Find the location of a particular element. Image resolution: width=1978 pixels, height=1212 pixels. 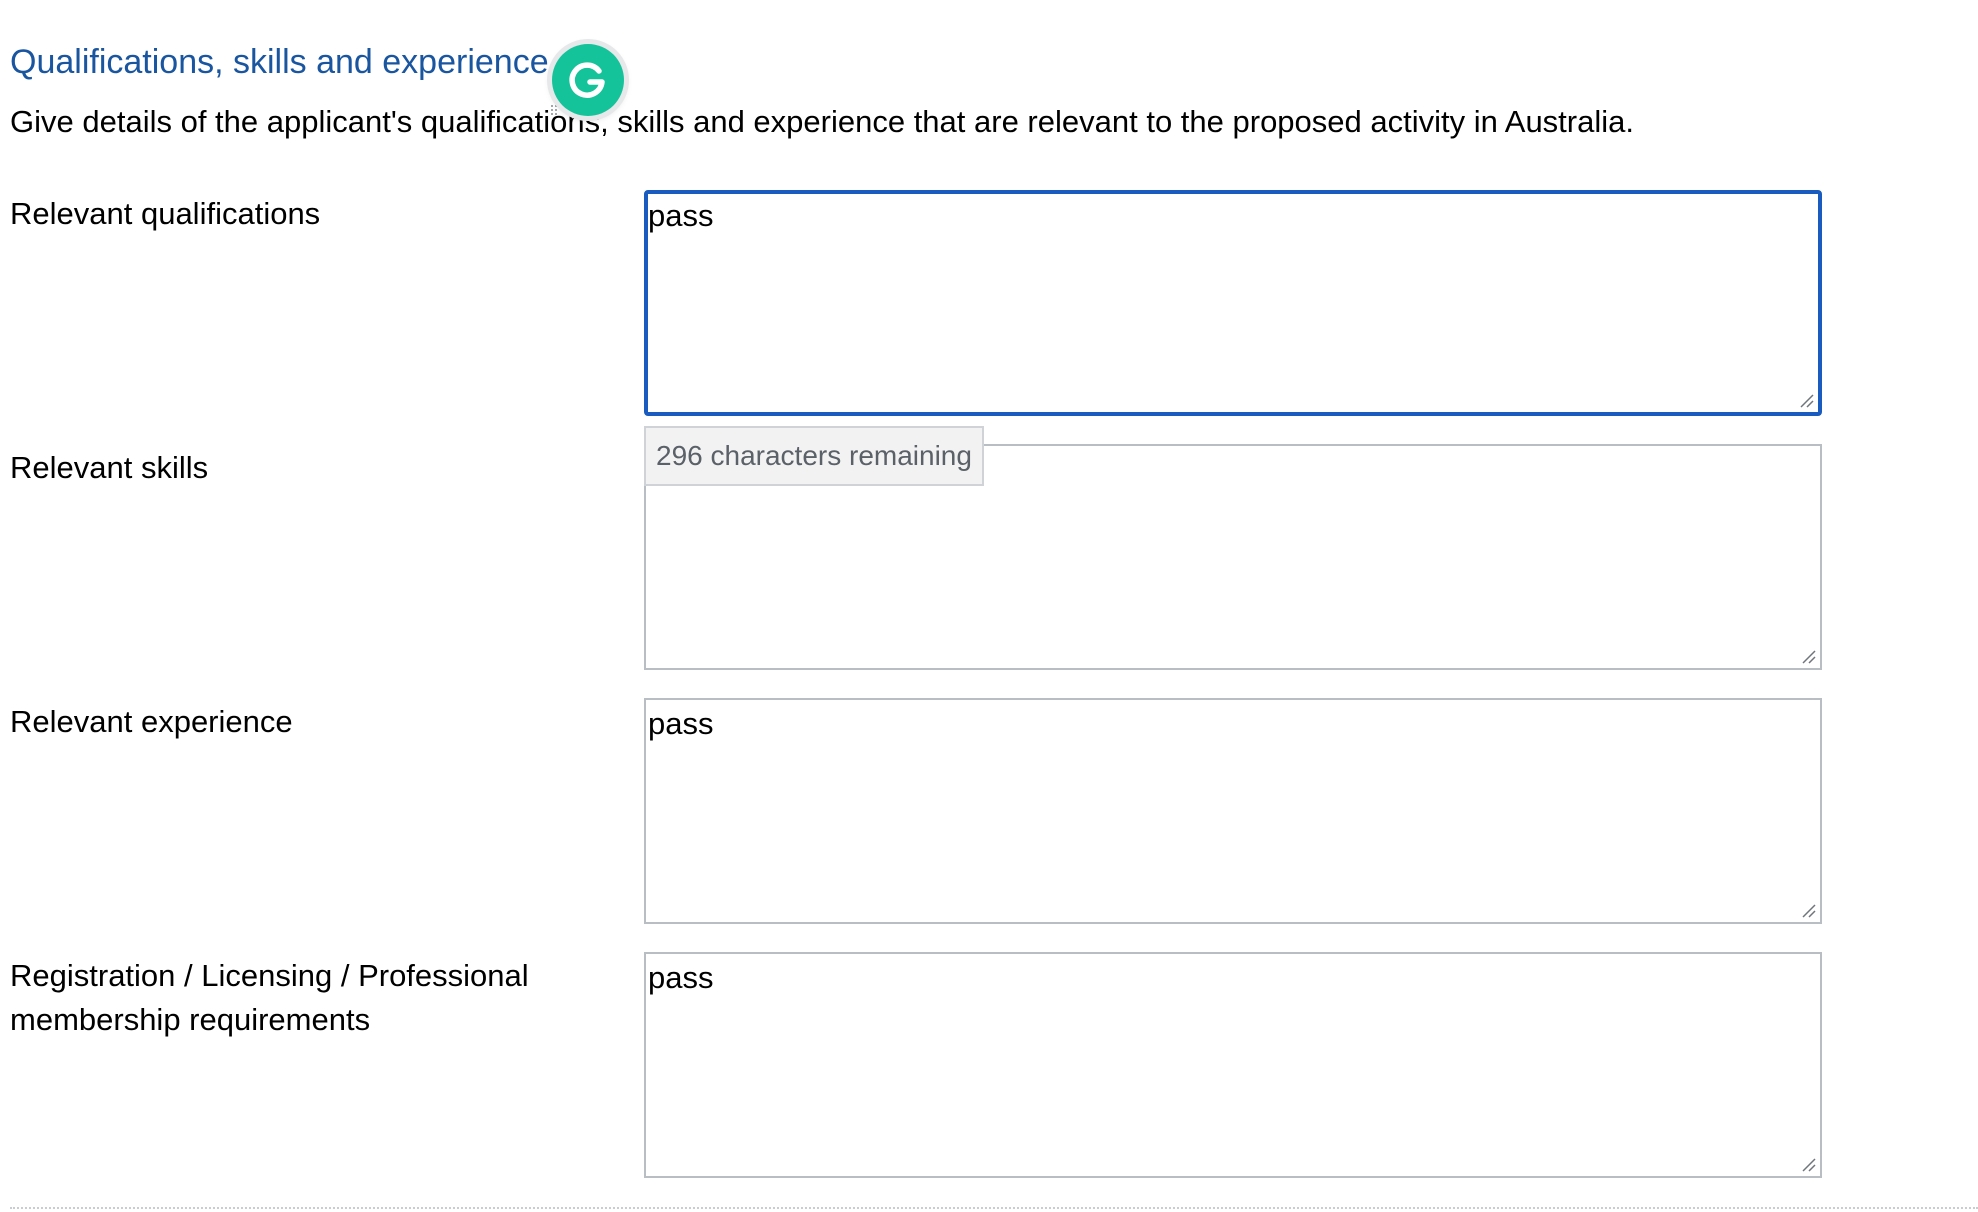

section-divider is located at coordinates (994, 1208).